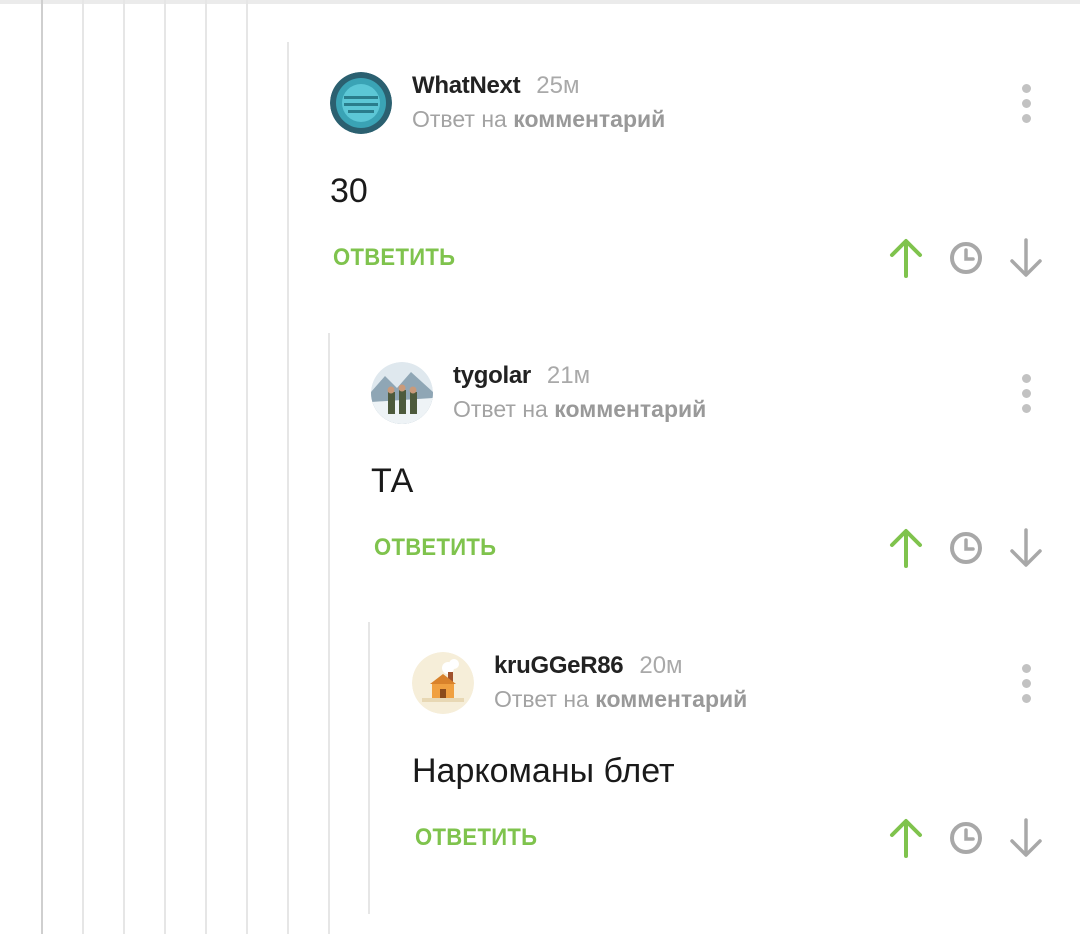 The width and height of the screenshot is (1080, 934). Describe the element at coordinates (466, 85) in the screenshot. I see `author-name: WhatNext` at that location.